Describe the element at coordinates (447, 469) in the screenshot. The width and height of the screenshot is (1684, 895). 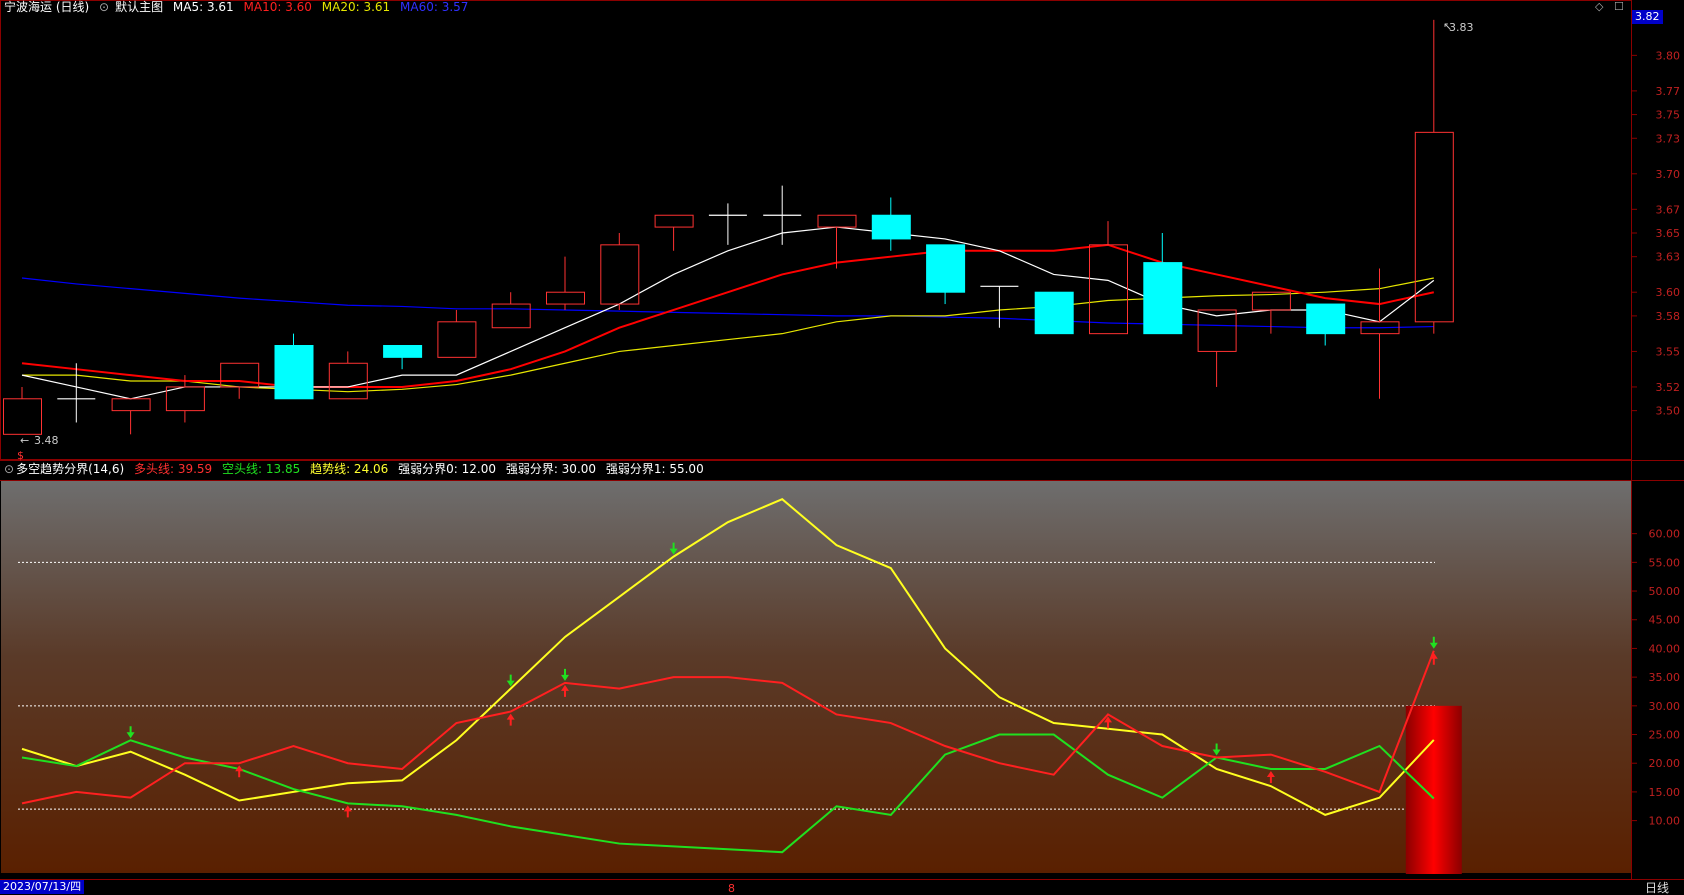
I see `level0-value: 强弱分界0: 12.00` at that location.